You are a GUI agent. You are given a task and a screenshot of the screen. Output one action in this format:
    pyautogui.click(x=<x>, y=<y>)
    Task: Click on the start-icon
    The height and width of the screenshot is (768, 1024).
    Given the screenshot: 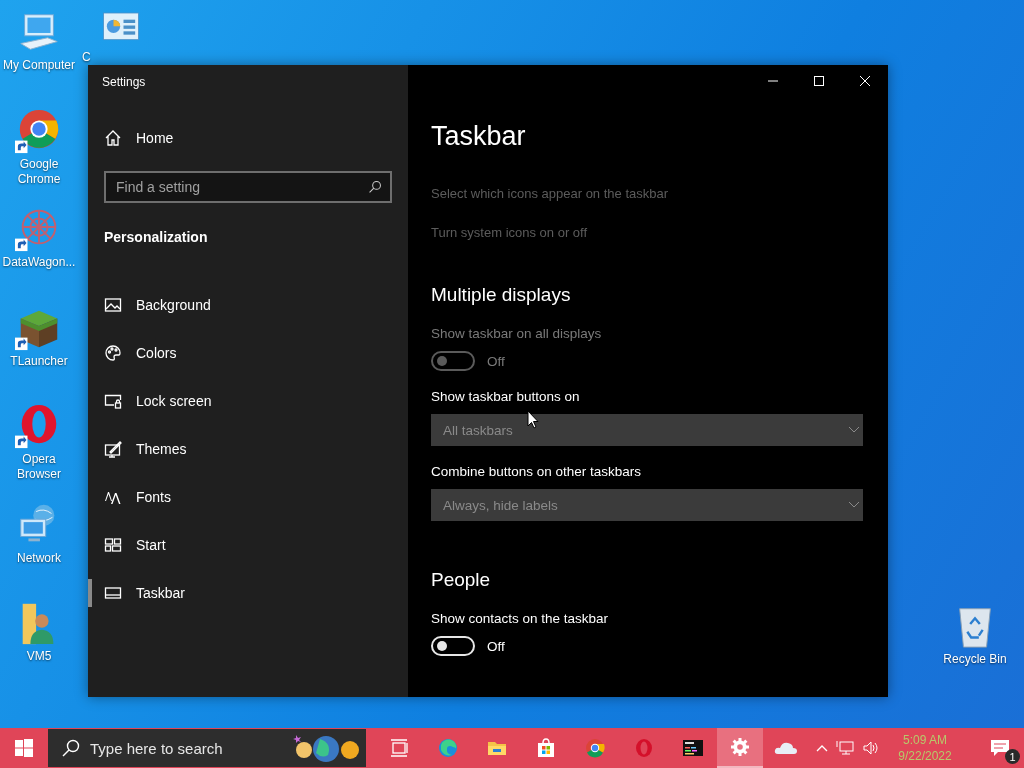 What is the action you would take?
    pyautogui.click(x=113, y=545)
    